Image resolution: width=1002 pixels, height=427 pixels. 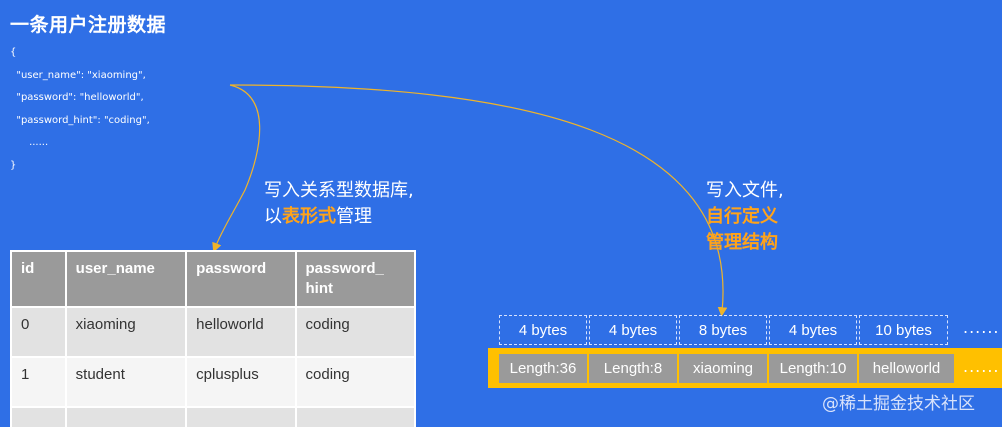 What do you see at coordinates (355, 279) in the screenshot?
I see `column-header: password_ hint` at bounding box center [355, 279].